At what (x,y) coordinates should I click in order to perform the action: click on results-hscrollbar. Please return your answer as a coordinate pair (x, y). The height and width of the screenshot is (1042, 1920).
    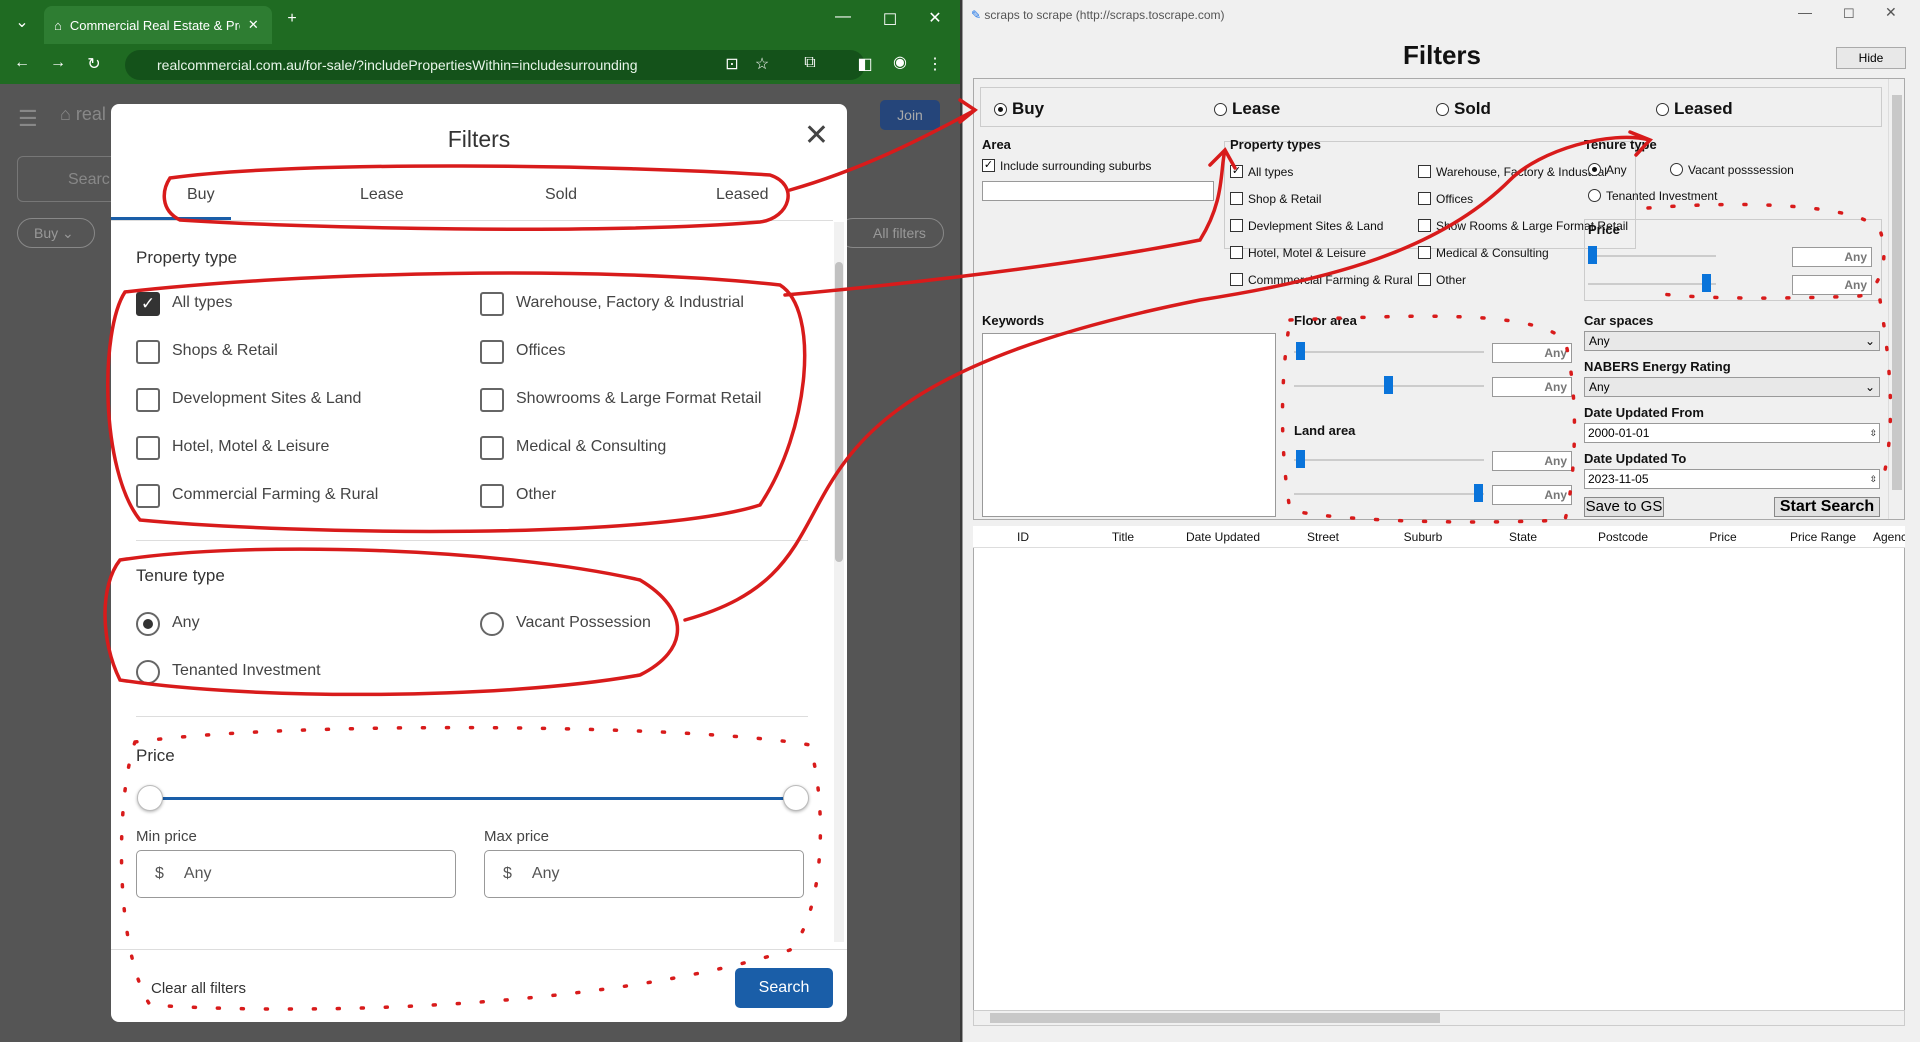
    Looking at the image, I should click on (1439, 1018).